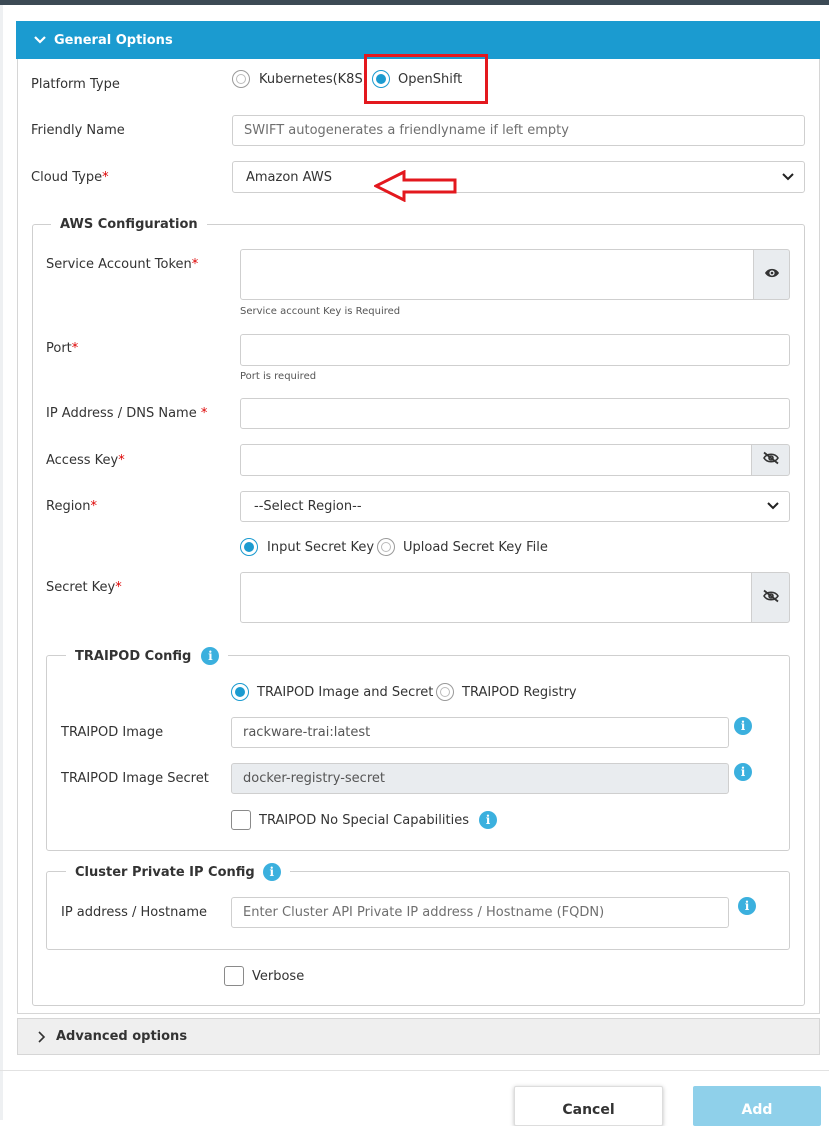 This screenshot has height=1126, width=829. What do you see at coordinates (307, 732) in the screenshot?
I see `traipod-image-value: rackware-trai:latest` at bounding box center [307, 732].